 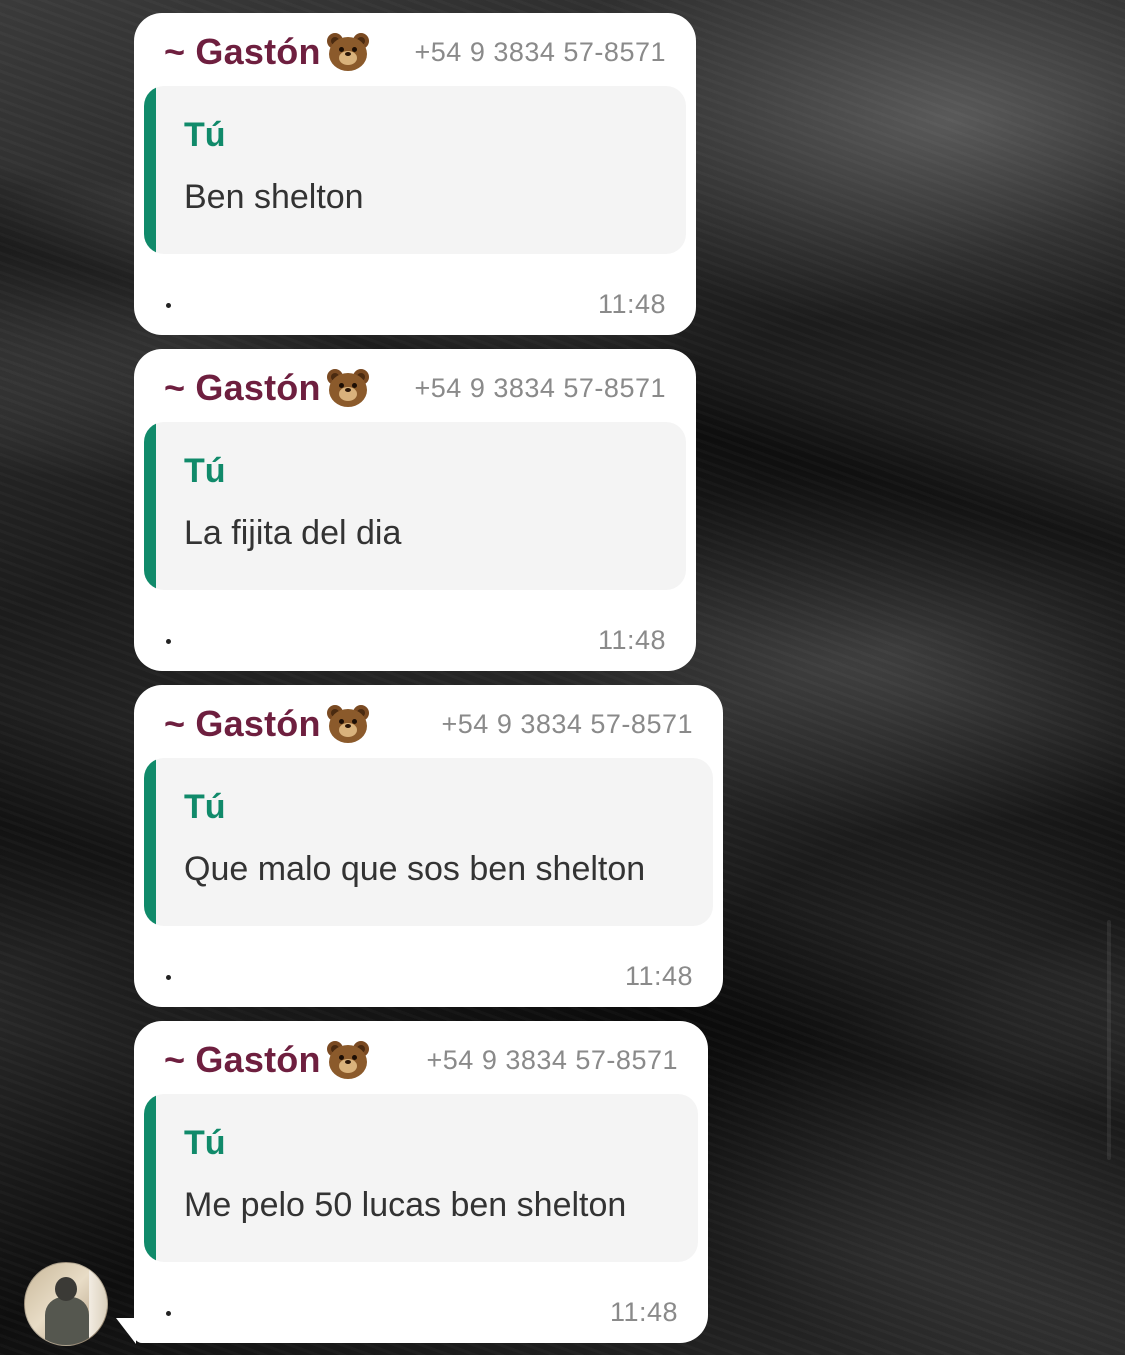 I want to click on quoted-message: Tú Ben shelton, so click(x=415, y=170).